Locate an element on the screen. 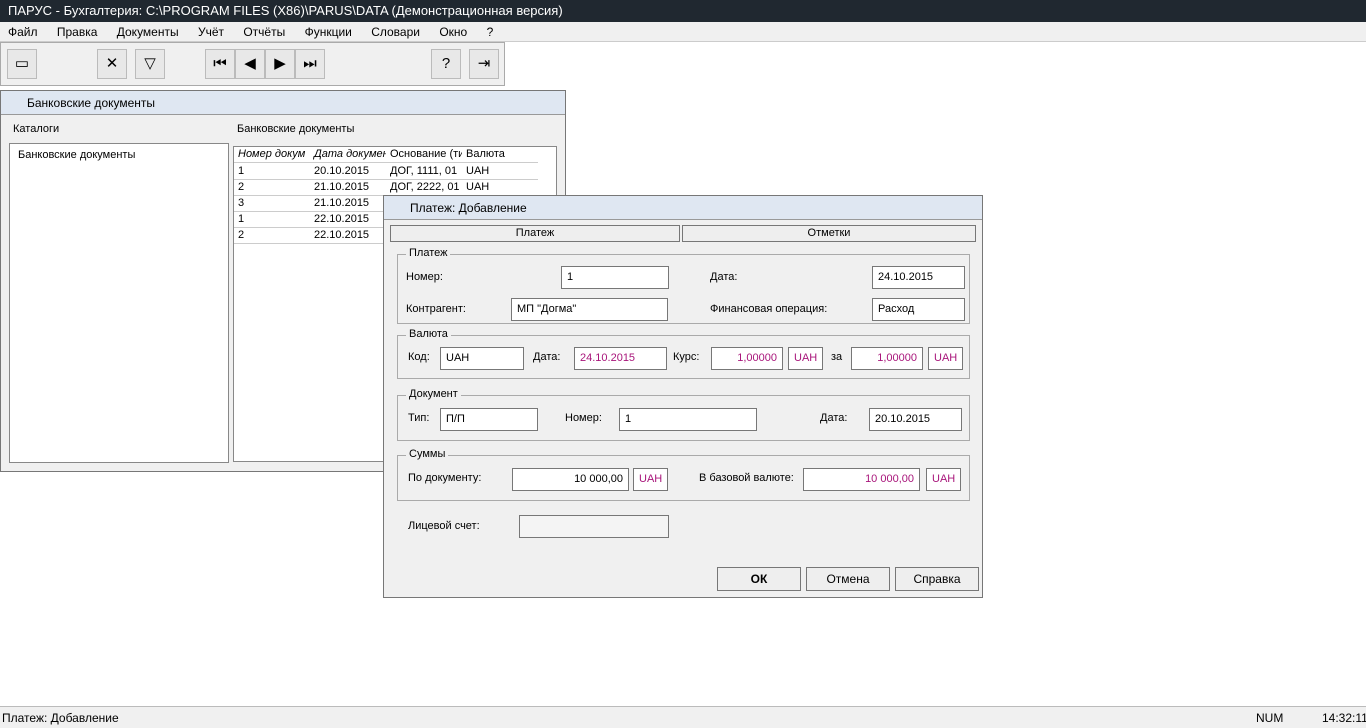 This screenshot has width=1366, height=728. table-cell: ДОГ, 1111, 01 is located at coordinates (424, 172).